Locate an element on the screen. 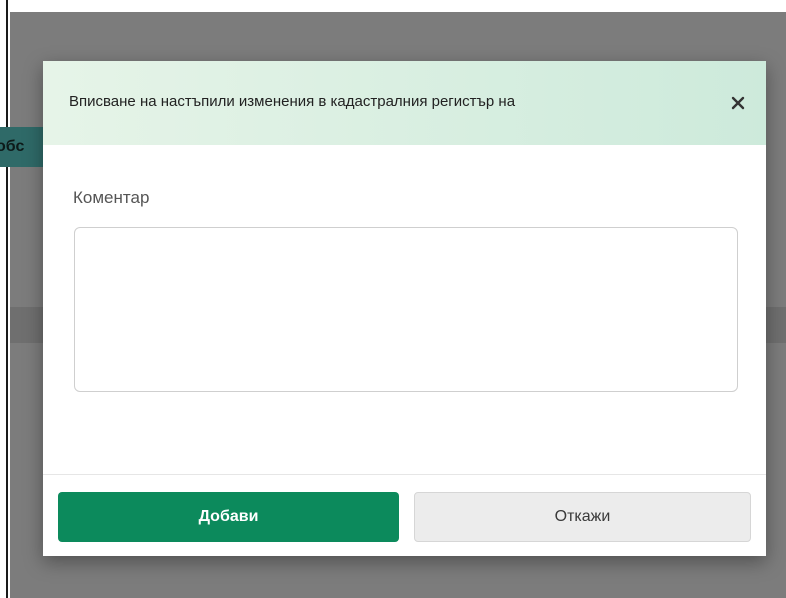  footer-divider is located at coordinates (404, 474).